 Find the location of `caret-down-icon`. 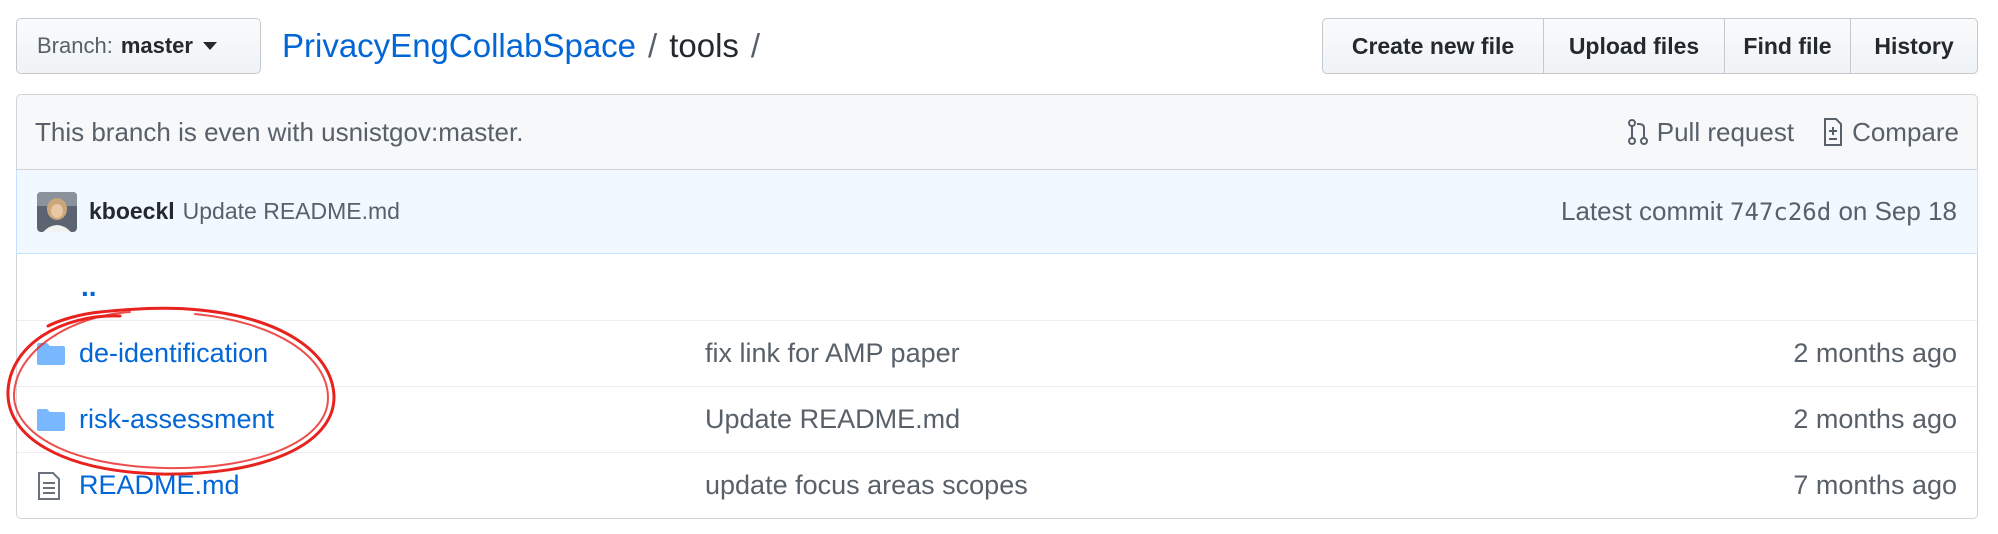

caret-down-icon is located at coordinates (209, 46).